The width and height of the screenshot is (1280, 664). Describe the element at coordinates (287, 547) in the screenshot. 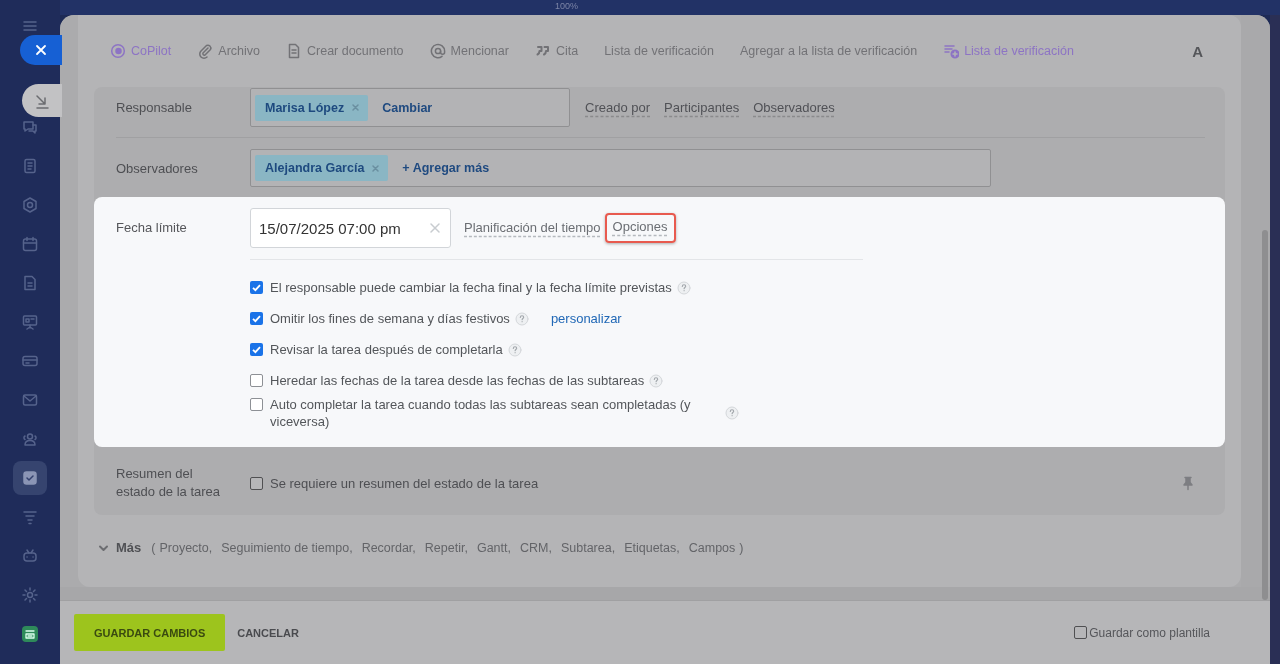

I see `section-link: Seguimiento de tiempo,` at that location.